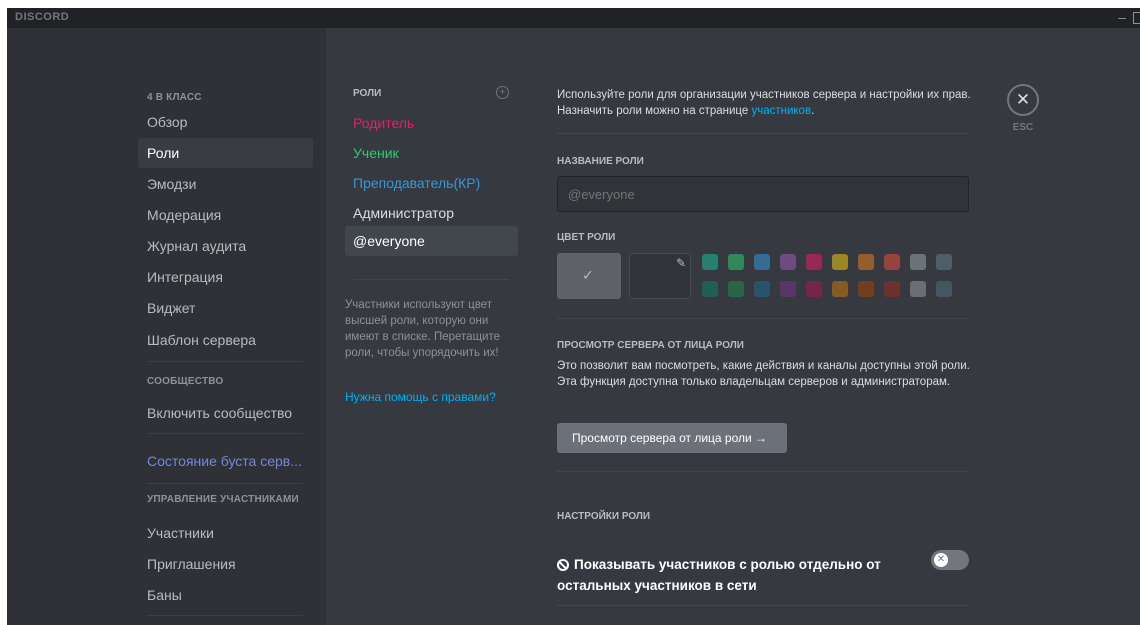 The width and height of the screenshot is (1140, 625). What do you see at coordinates (763, 194) in the screenshot?
I see `role-name-input` at bounding box center [763, 194].